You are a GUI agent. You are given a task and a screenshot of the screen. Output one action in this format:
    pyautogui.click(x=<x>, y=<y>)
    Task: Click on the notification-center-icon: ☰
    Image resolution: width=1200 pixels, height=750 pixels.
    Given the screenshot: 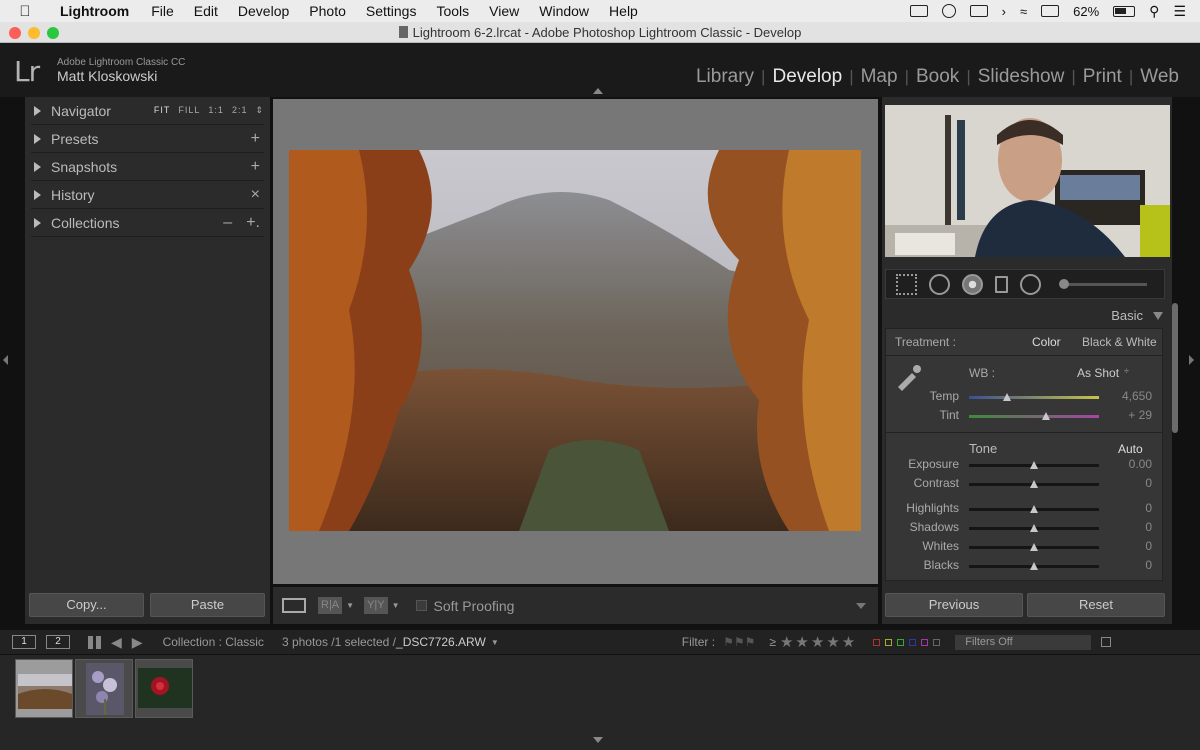 What is the action you would take?
    pyautogui.click(x=1179, y=11)
    